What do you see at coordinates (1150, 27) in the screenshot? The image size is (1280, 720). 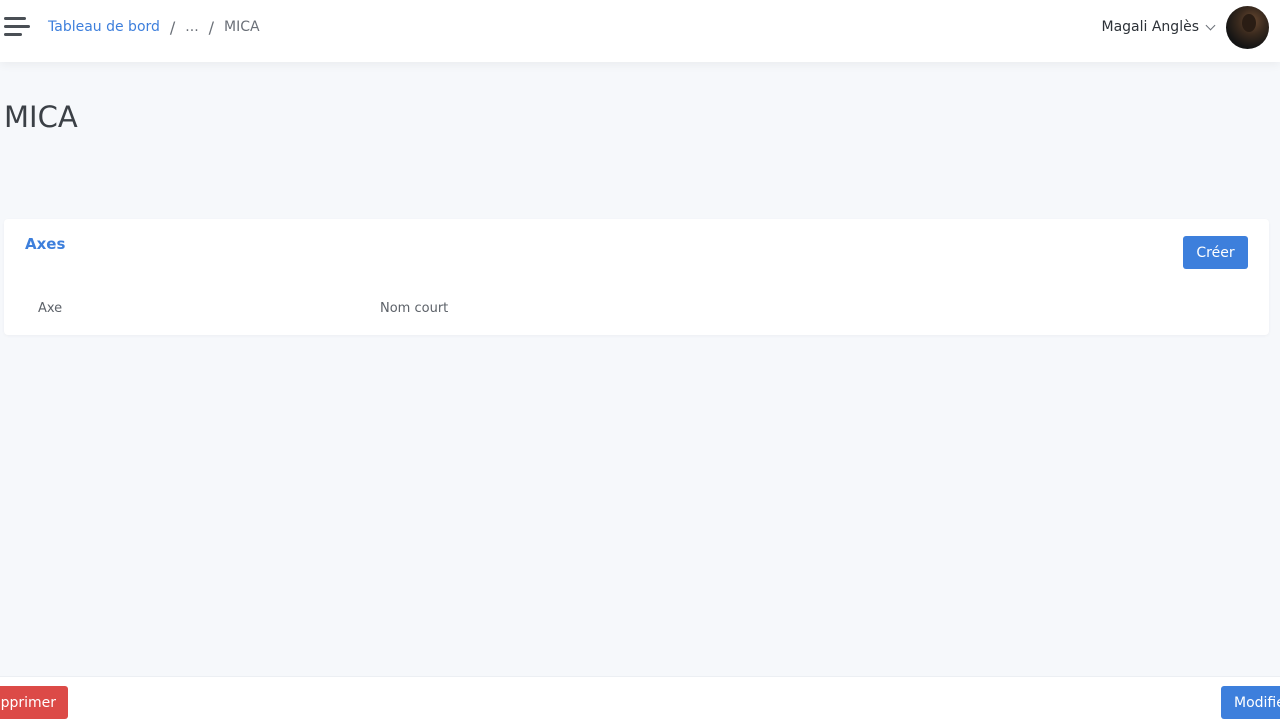 I see `user-name: Magali Anglès` at bounding box center [1150, 27].